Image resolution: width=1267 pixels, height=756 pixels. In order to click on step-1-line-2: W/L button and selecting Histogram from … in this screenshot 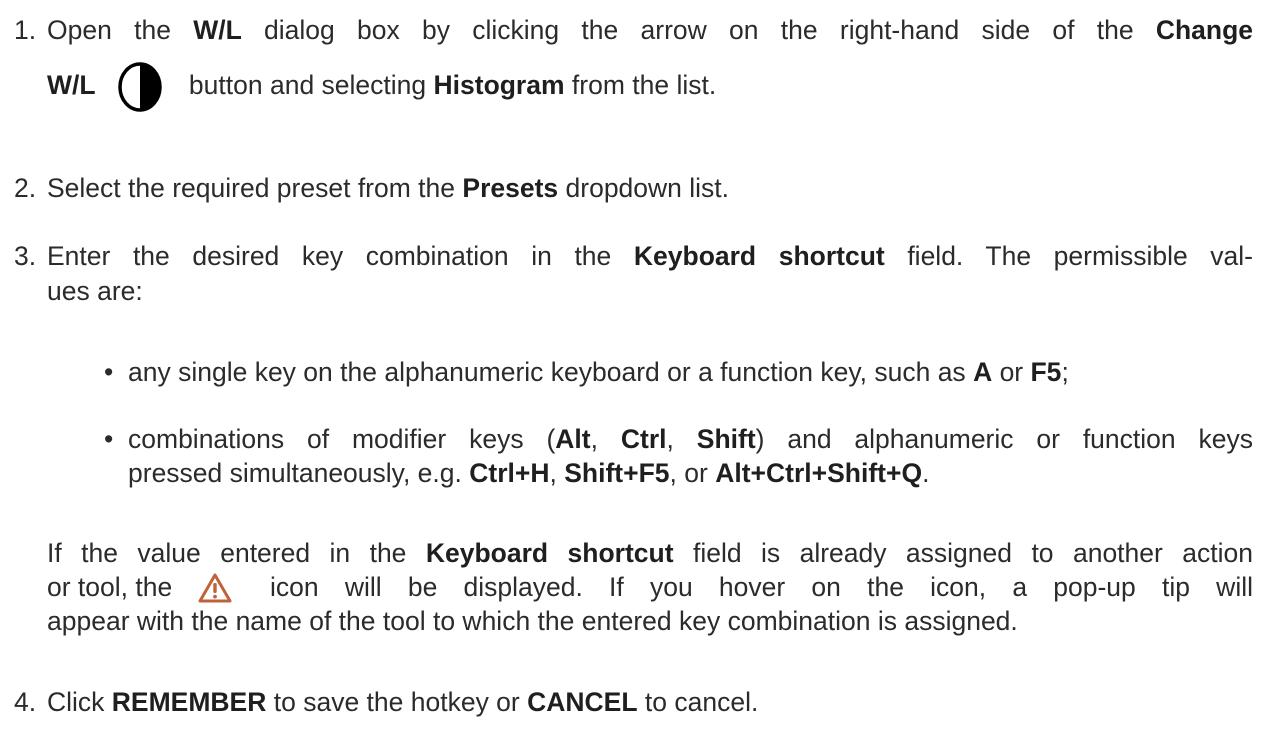, I will do `click(381, 85)`.